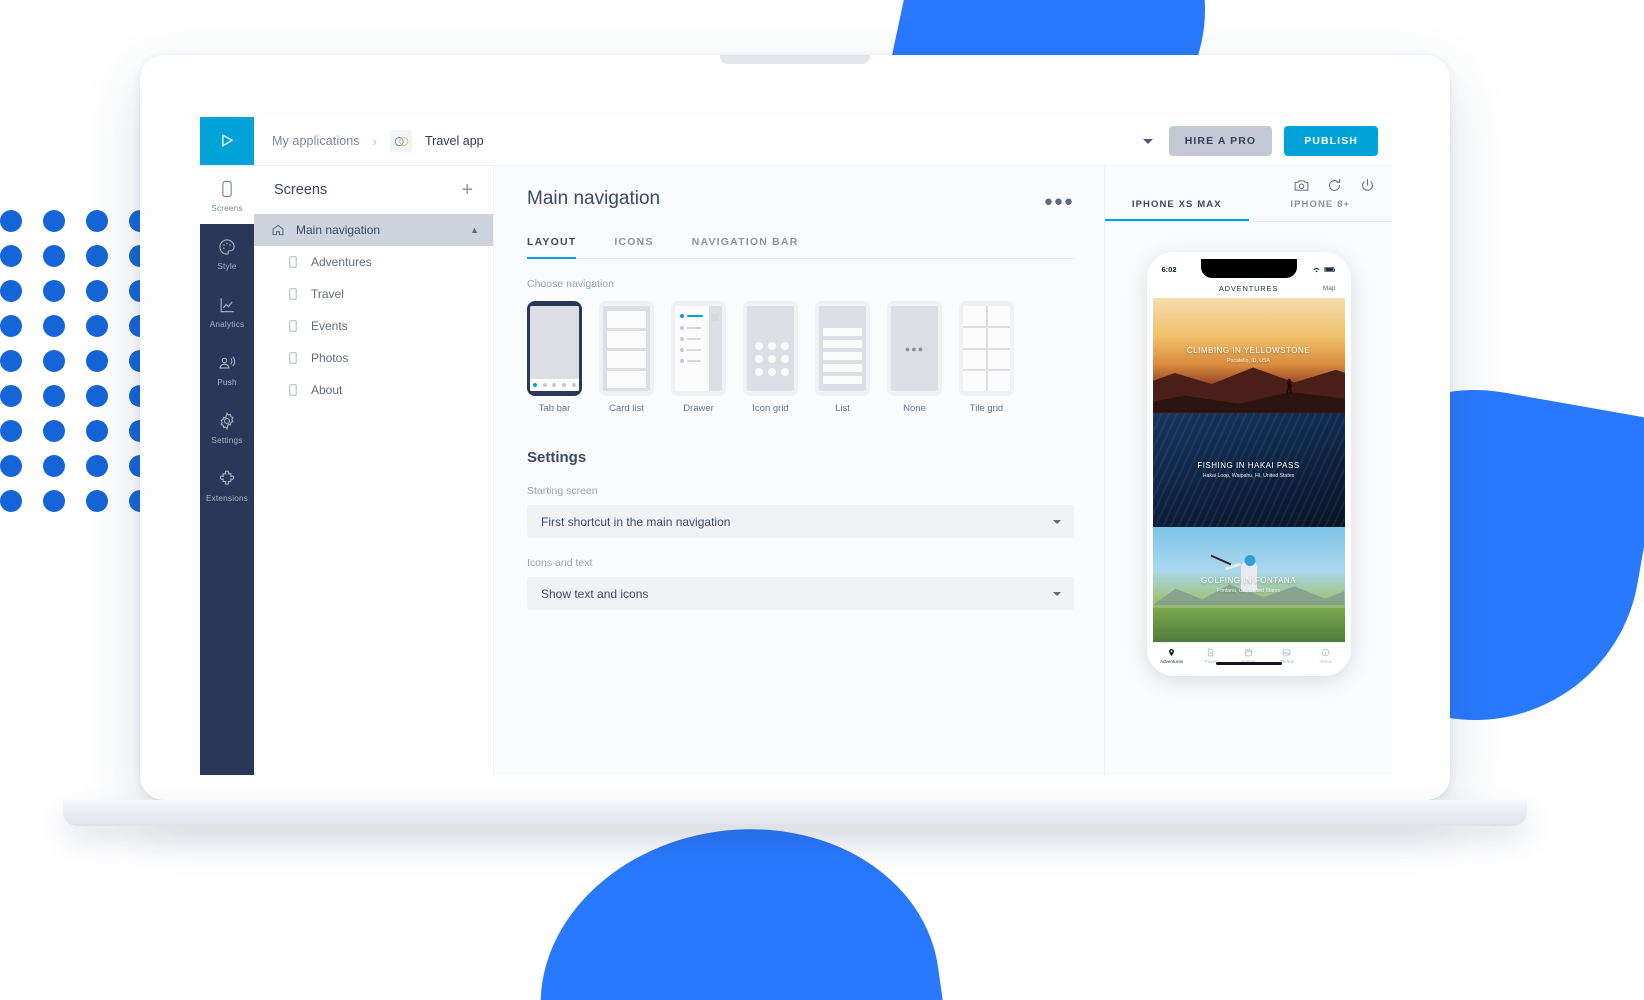  I want to click on card-subtitle: Fontana, CA, United States, so click(1248, 590).